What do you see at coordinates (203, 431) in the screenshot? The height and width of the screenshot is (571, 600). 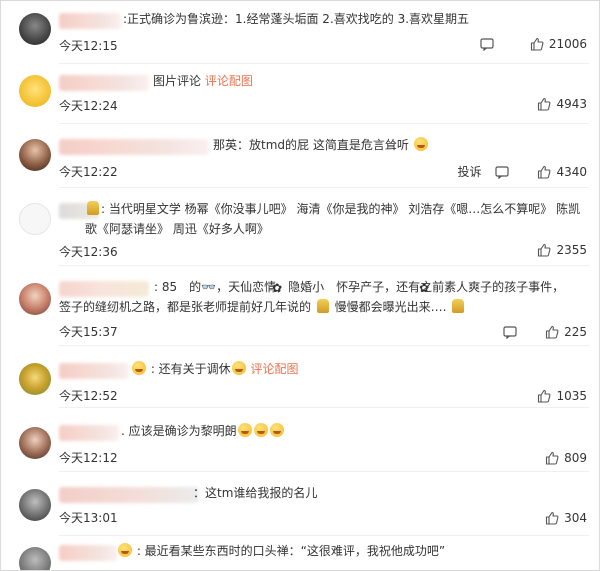 I see `comment-text: . 应该是确诊为黎明朗` at bounding box center [203, 431].